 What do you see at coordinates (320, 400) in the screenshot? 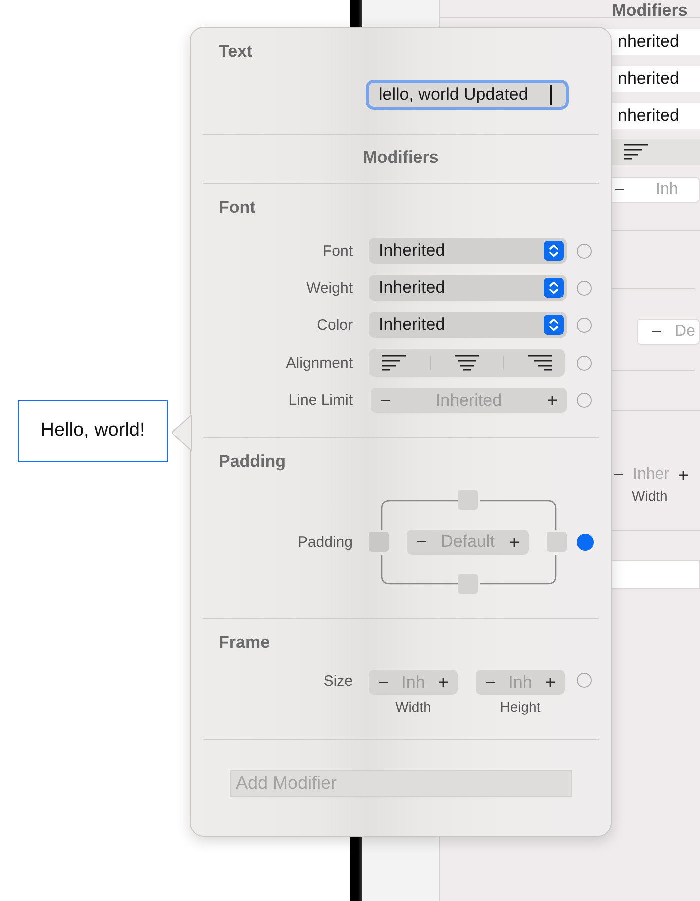
I see `row-label: Line Limit` at bounding box center [320, 400].